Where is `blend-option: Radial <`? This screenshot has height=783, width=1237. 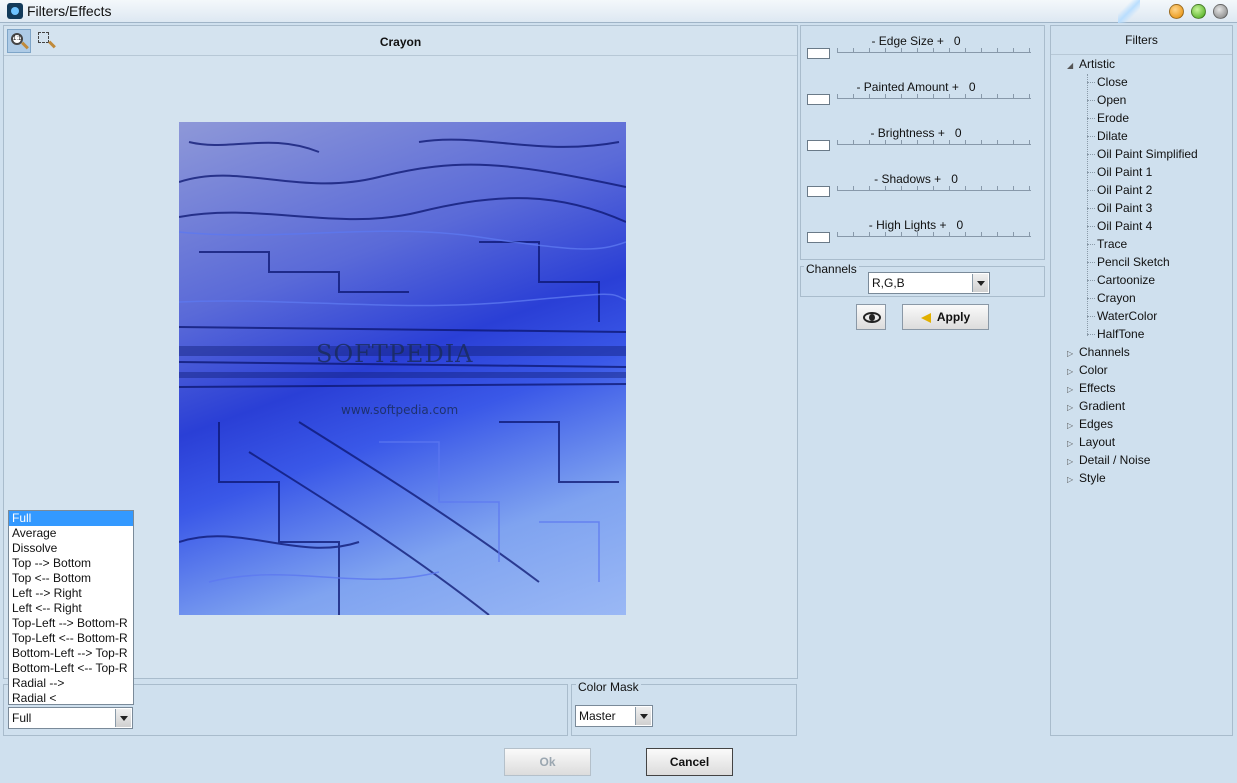 blend-option: Radial < is located at coordinates (71, 697).